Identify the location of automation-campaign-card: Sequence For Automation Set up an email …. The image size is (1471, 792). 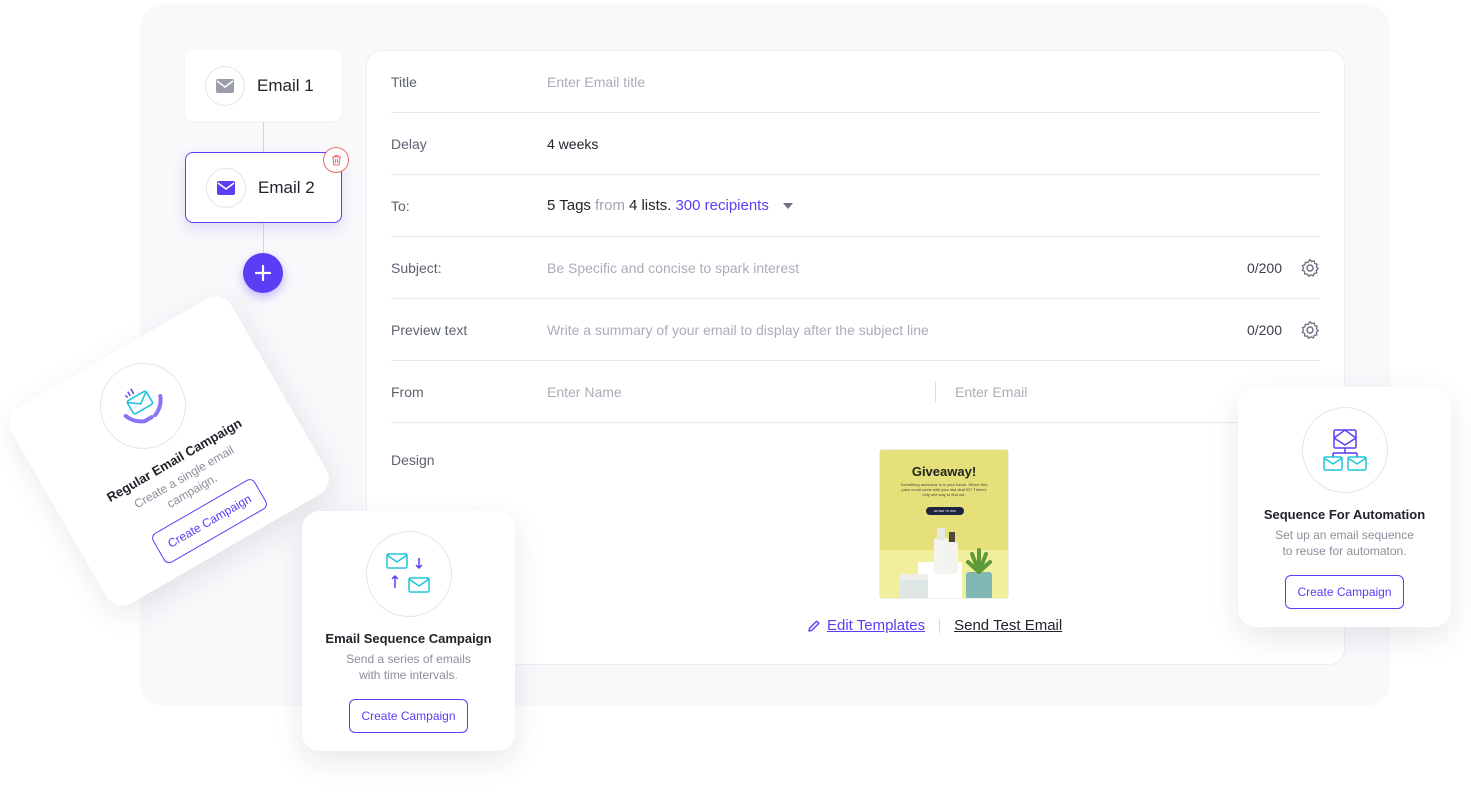
(1344, 507).